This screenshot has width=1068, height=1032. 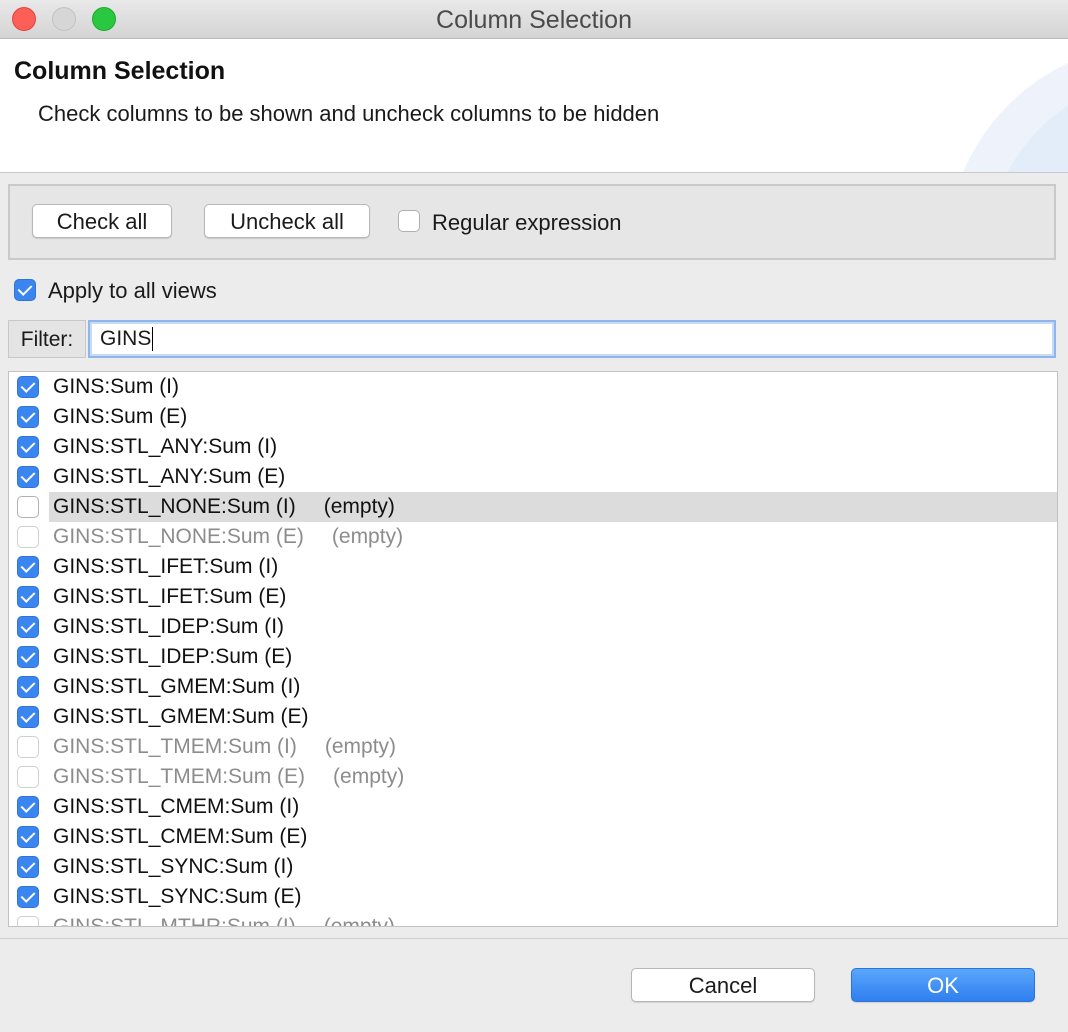 What do you see at coordinates (943, 985) in the screenshot?
I see `ok-button: OK` at bounding box center [943, 985].